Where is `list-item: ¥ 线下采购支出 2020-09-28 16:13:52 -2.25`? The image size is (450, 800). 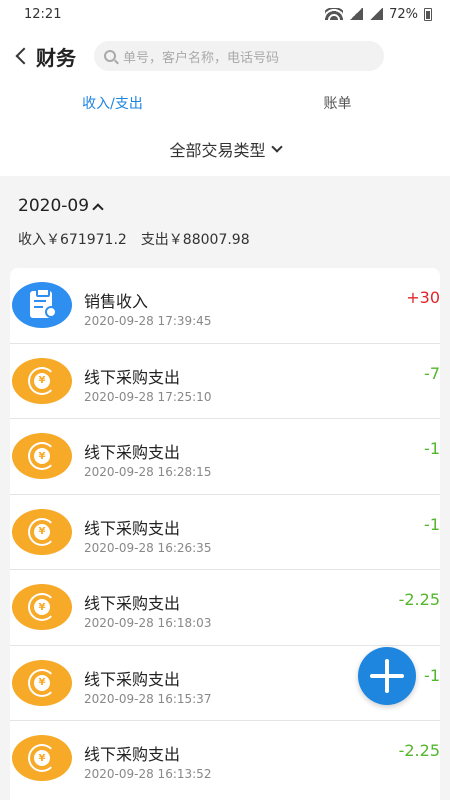 list-item: ¥ 线下采购支出 2020-09-28 16:13:52 -2.25 is located at coordinates (225, 759).